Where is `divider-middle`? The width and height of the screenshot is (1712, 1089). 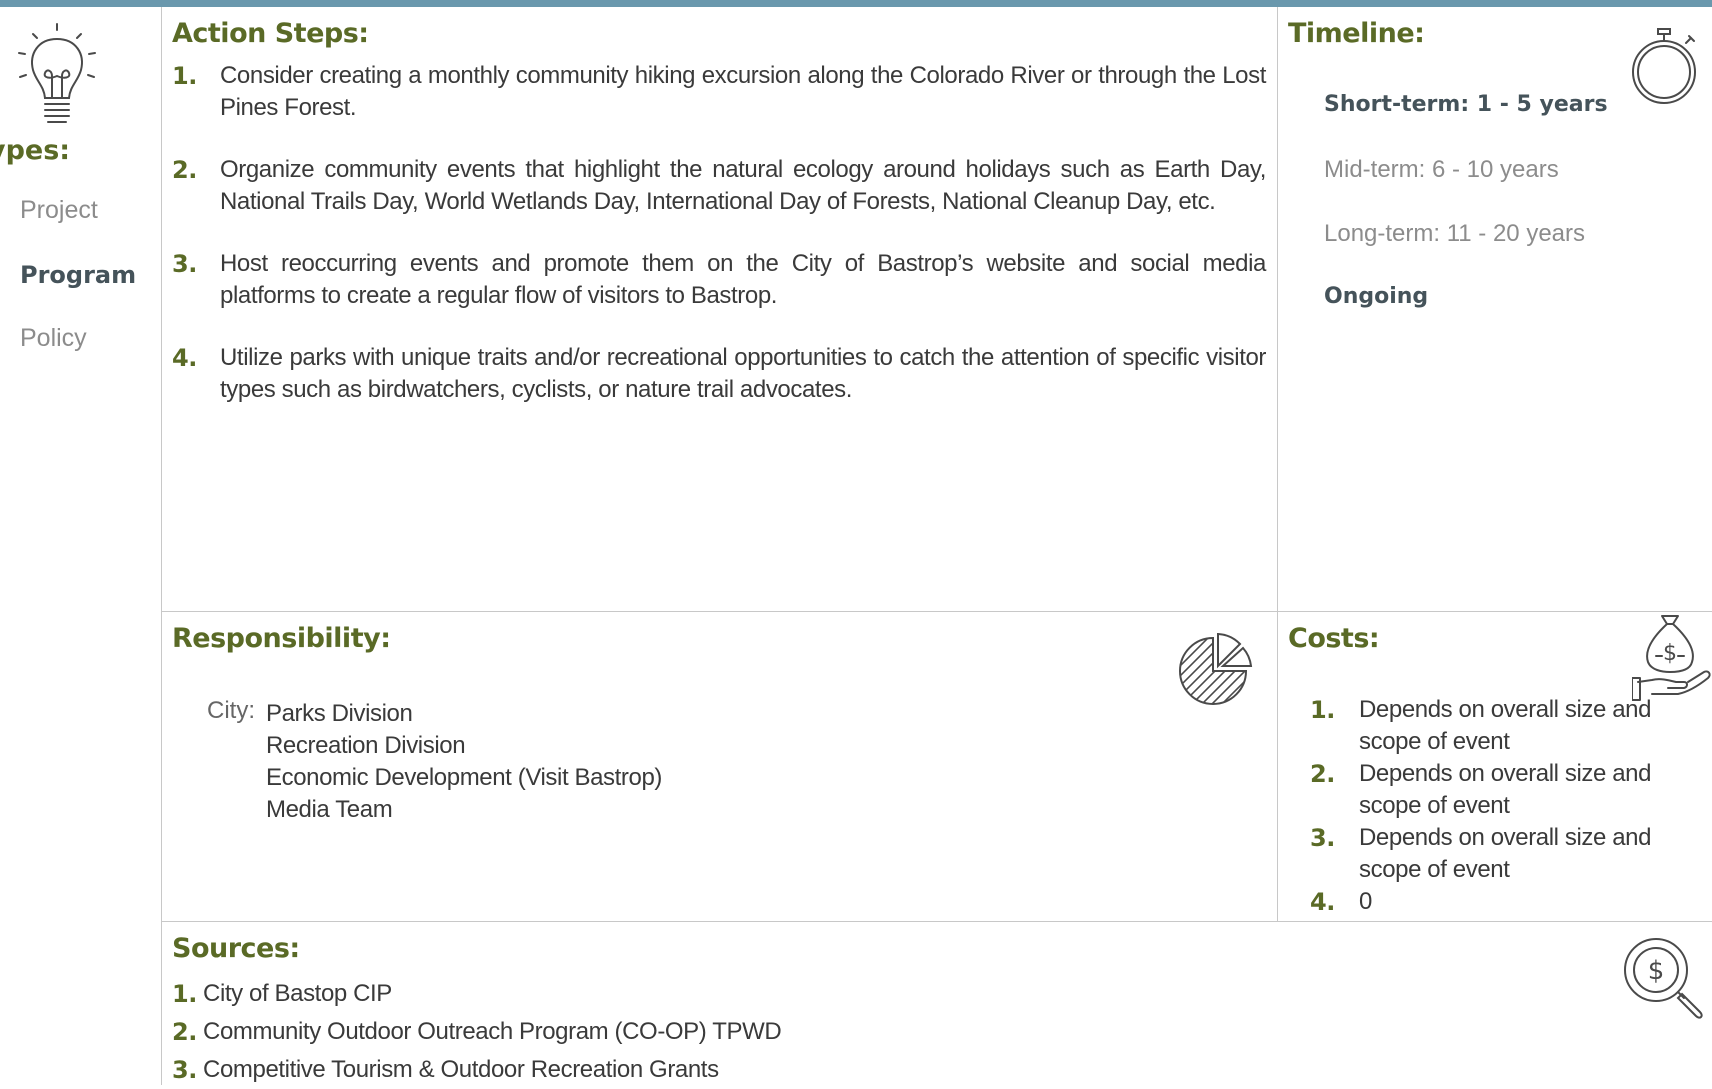
divider-middle is located at coordinates (1277, 464).